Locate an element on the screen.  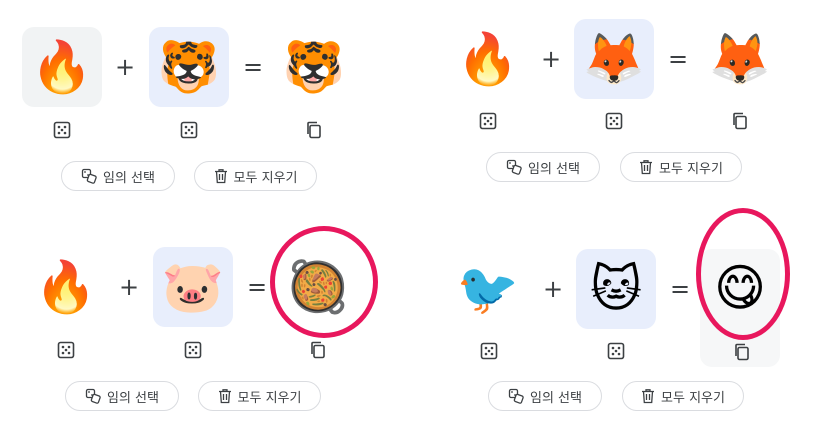
right-emoji-tile: 🐷 is located at coordinates (193, 287).